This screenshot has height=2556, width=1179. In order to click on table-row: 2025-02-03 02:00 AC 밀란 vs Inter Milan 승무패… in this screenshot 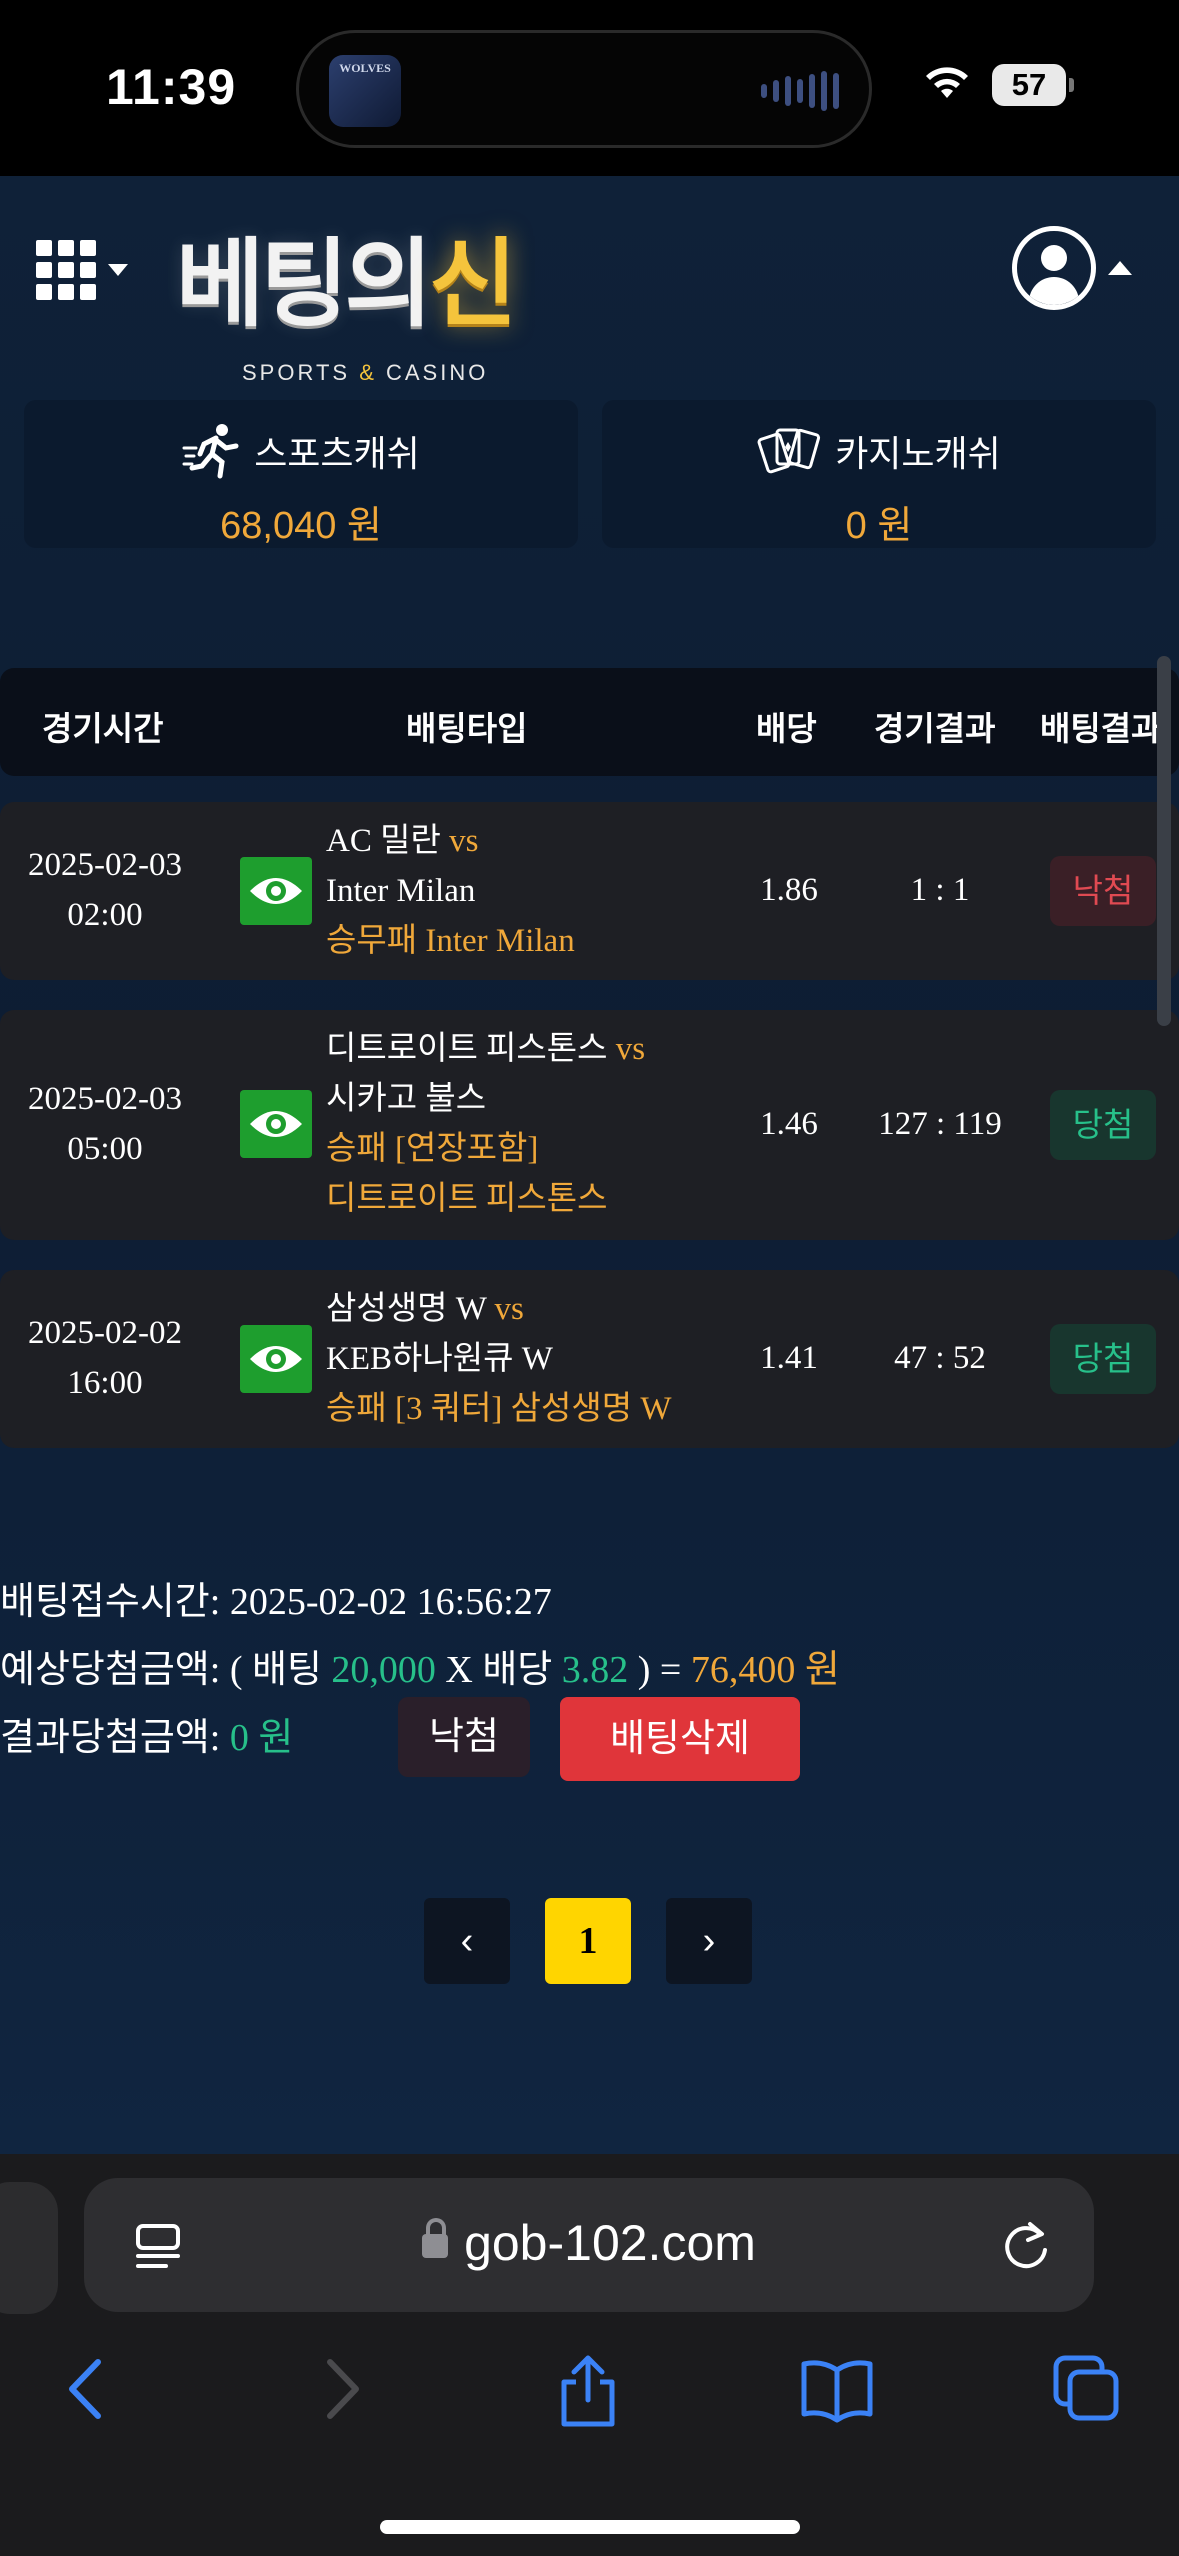, I will do `click(589, 891)`.